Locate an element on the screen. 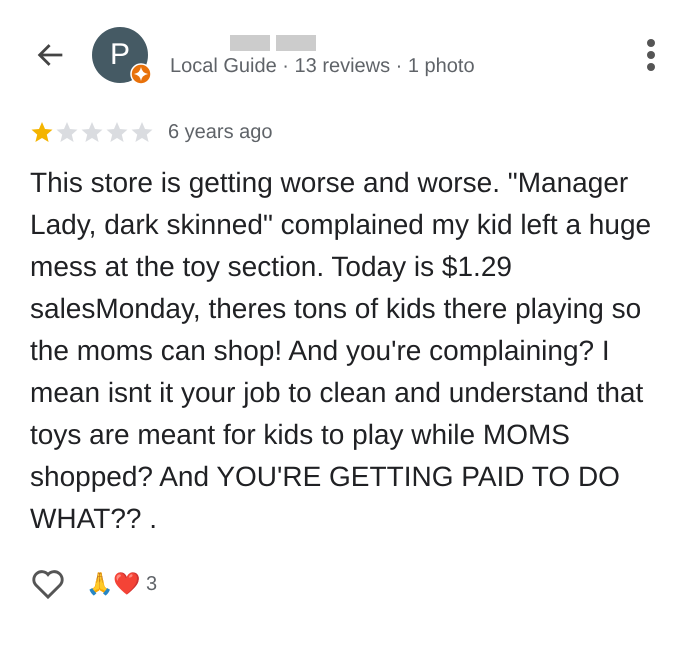 Image resolution: width=700 pixels, height=668 pixels. reviewer-details: Local Guide · 13 reviews · 1 photo is located at coordinates (323, 66).